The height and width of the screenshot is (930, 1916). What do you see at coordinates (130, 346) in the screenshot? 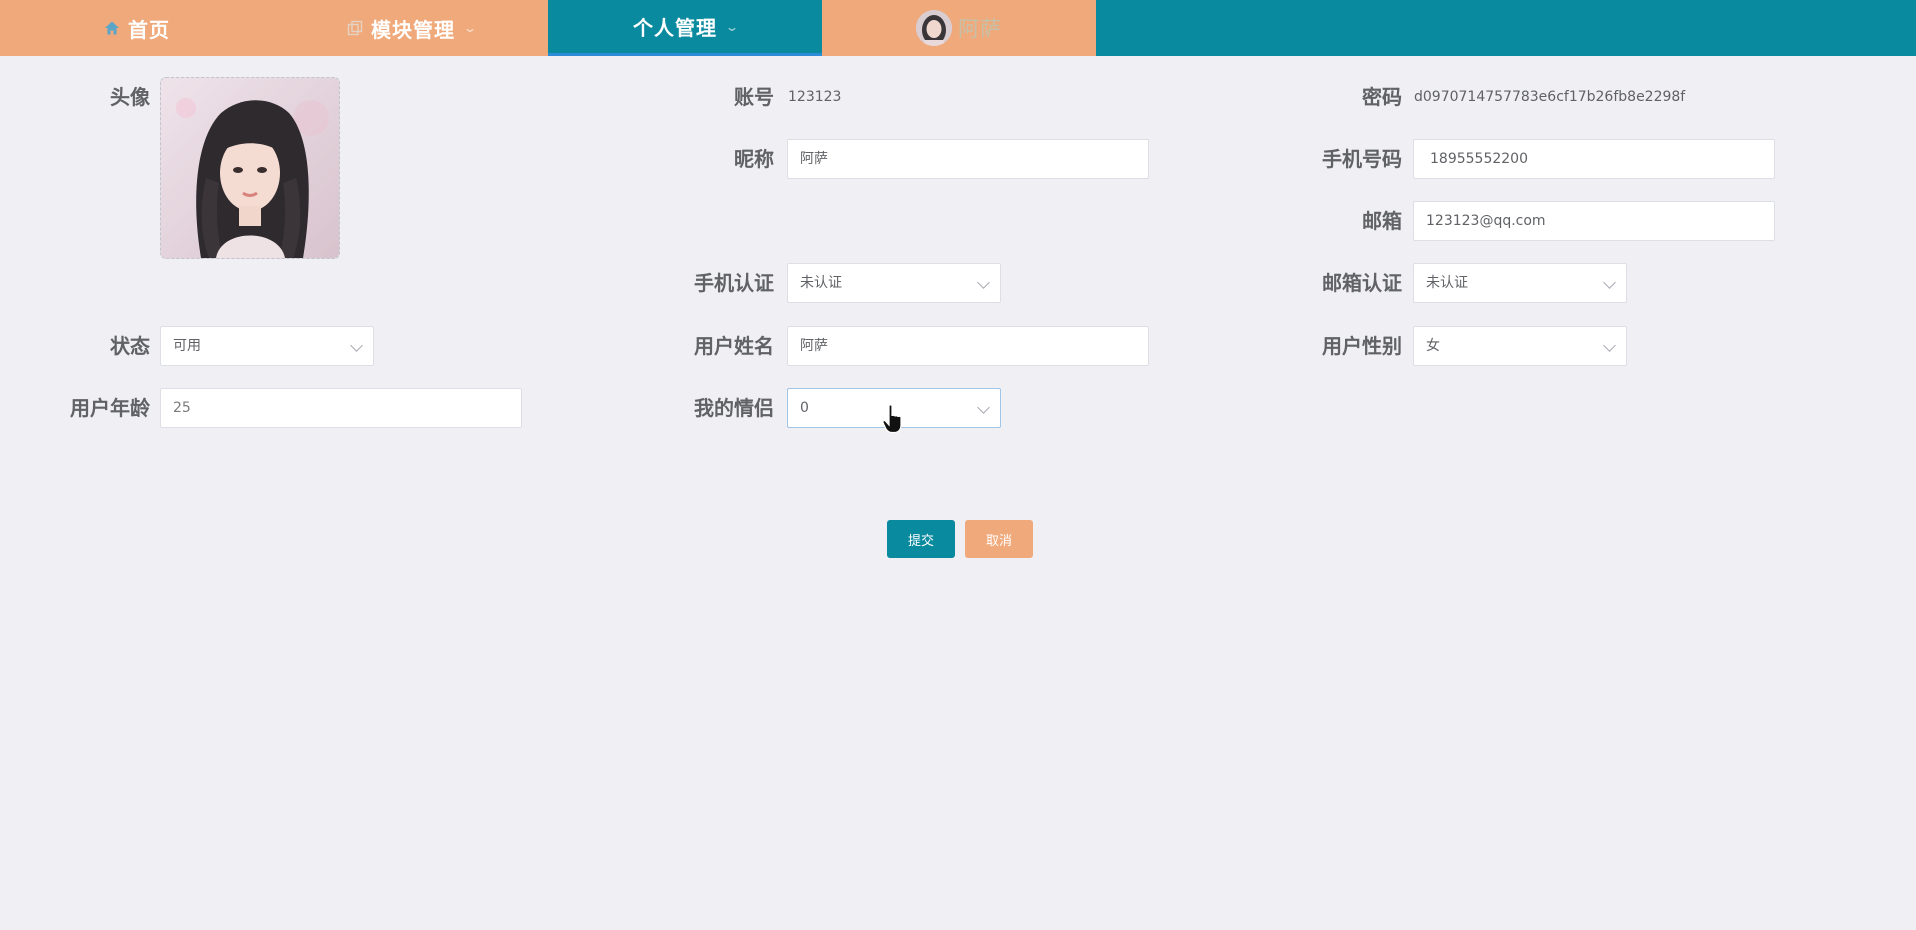
I see `status-label: 状态` at bounding box center [130, 346].